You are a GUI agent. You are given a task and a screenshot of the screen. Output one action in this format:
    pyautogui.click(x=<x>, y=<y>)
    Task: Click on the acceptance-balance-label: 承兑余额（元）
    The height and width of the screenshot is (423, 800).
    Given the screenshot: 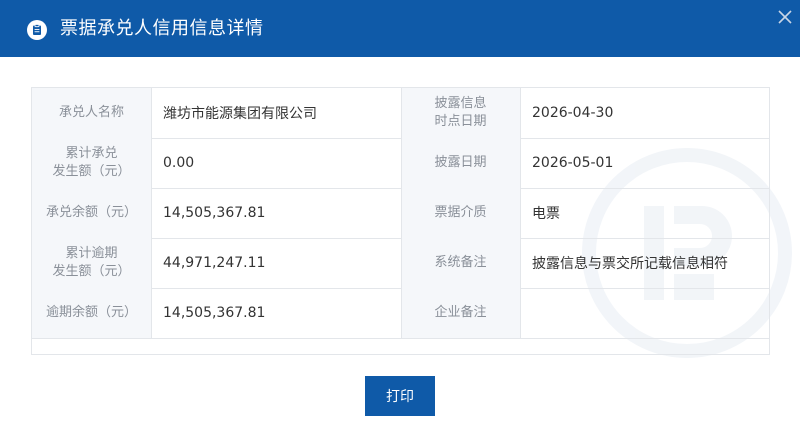 What is the action you would take?
    pyautogui.click(x=91, y=213)
    